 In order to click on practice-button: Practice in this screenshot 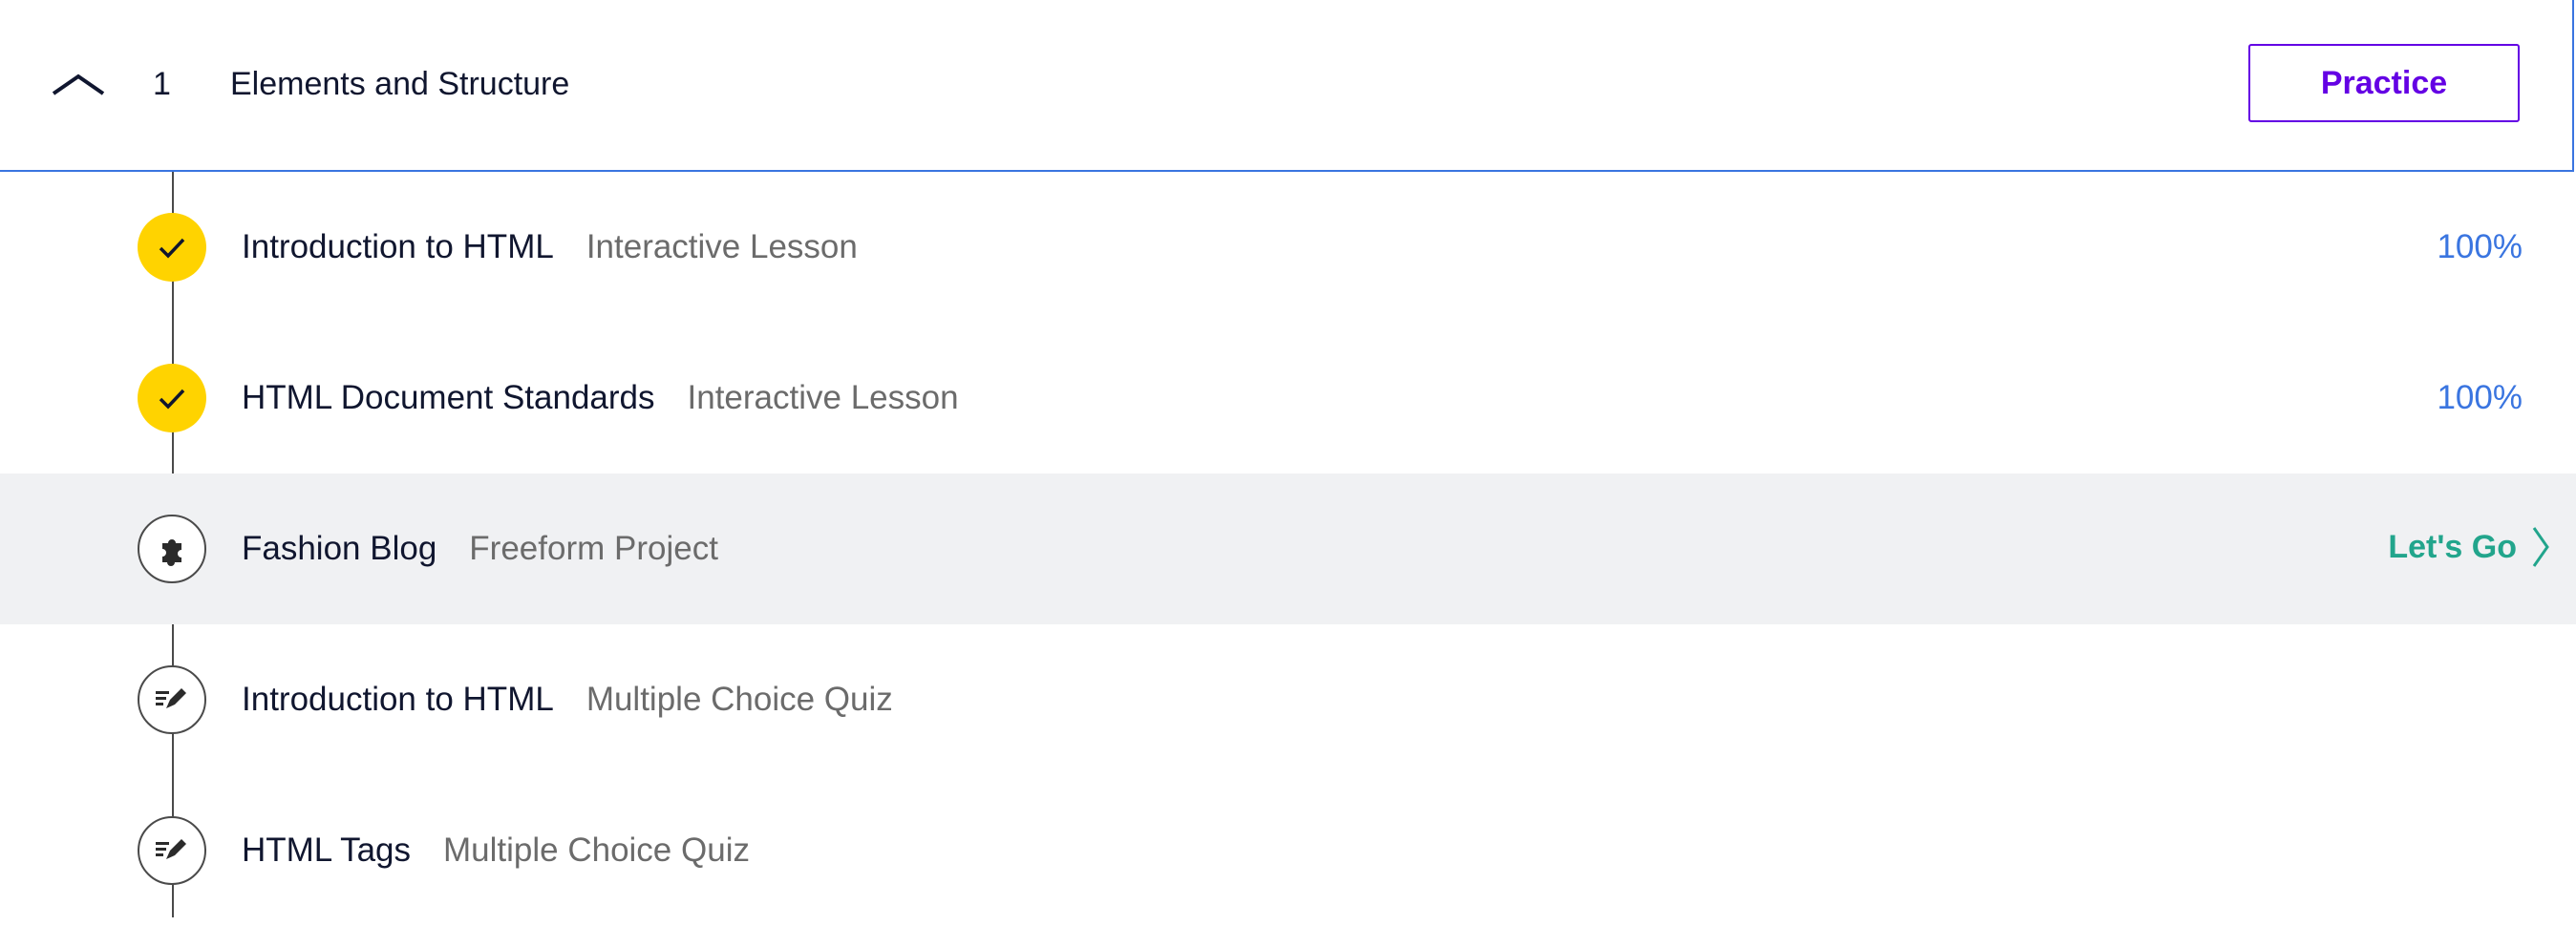, I will do `click(2384, 83)`.